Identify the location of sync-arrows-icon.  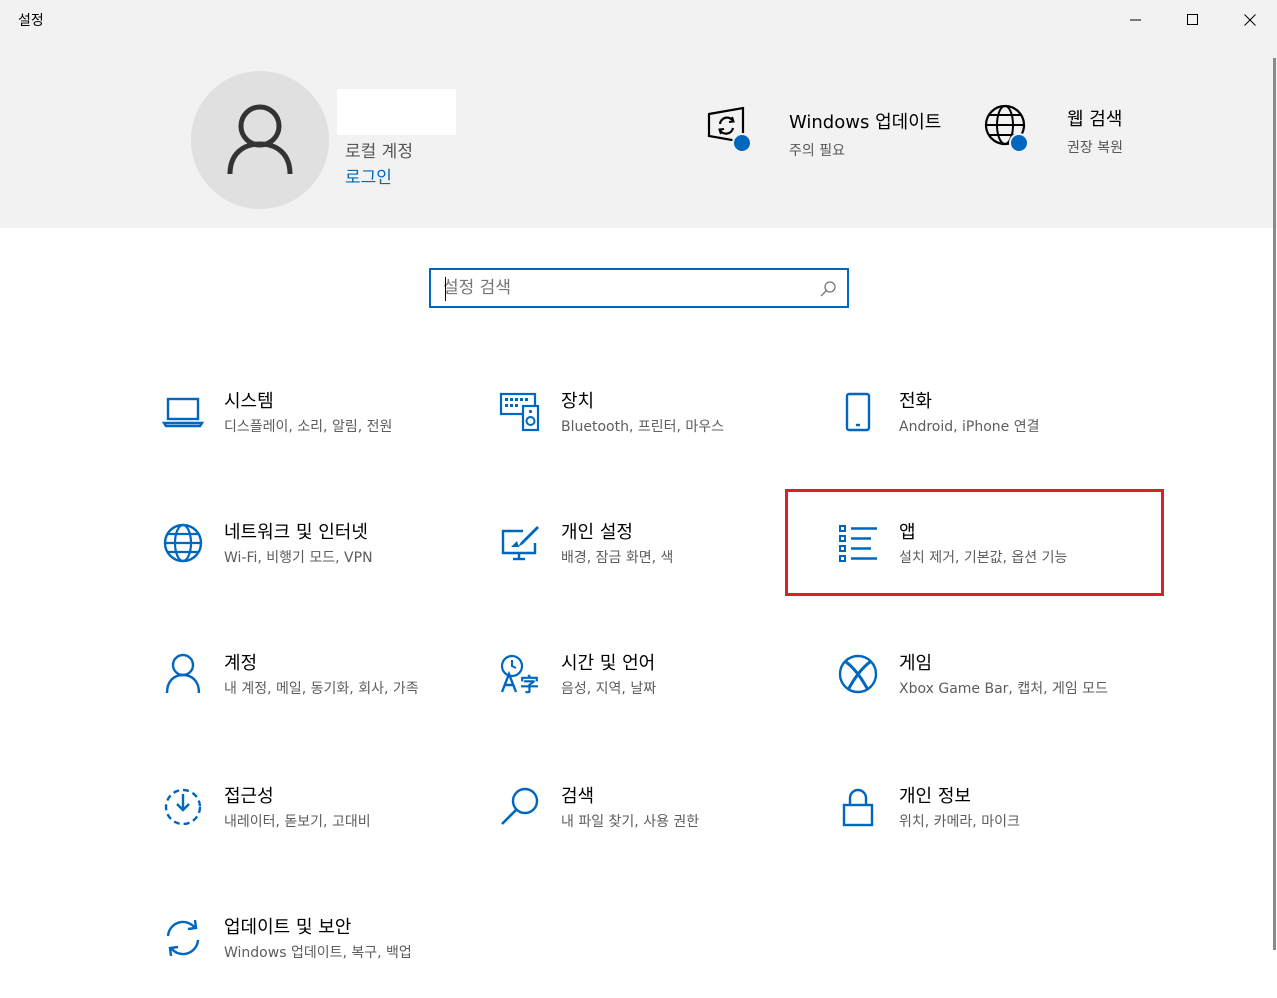
(183, 938).